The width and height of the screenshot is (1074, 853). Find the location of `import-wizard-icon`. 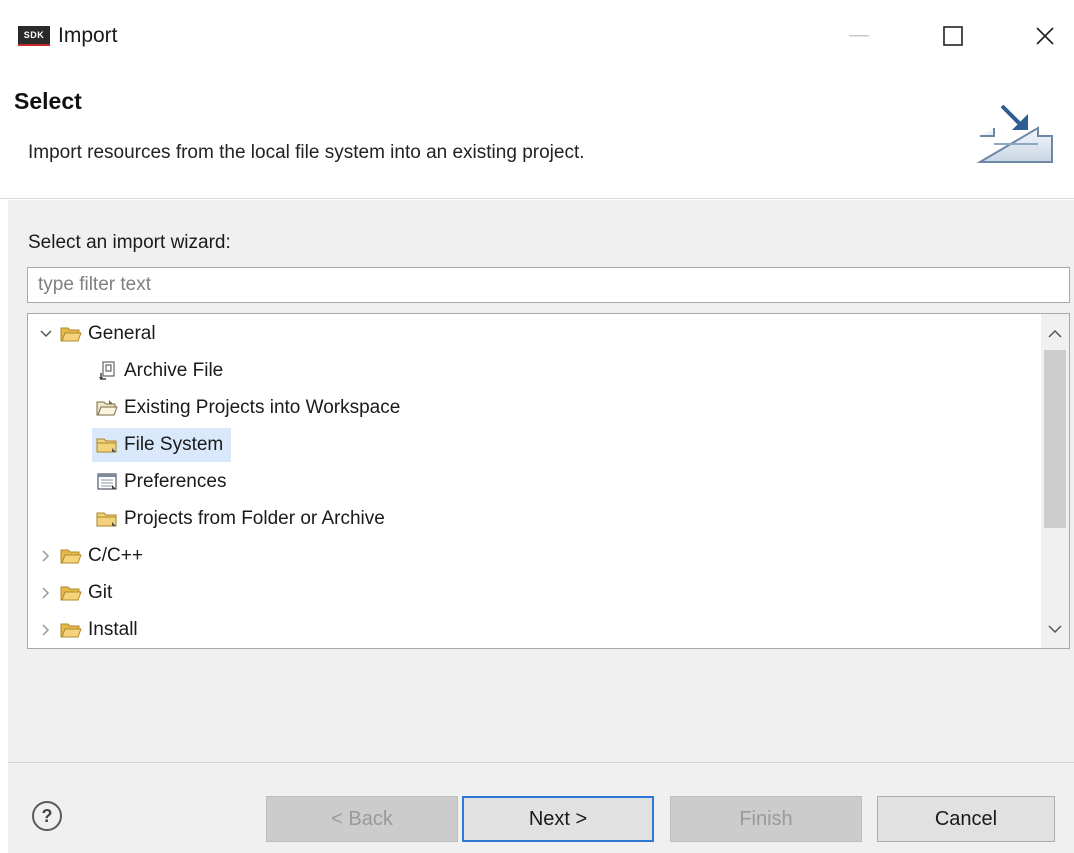

import-wizard-icon is located at coordinates (1014, 133).